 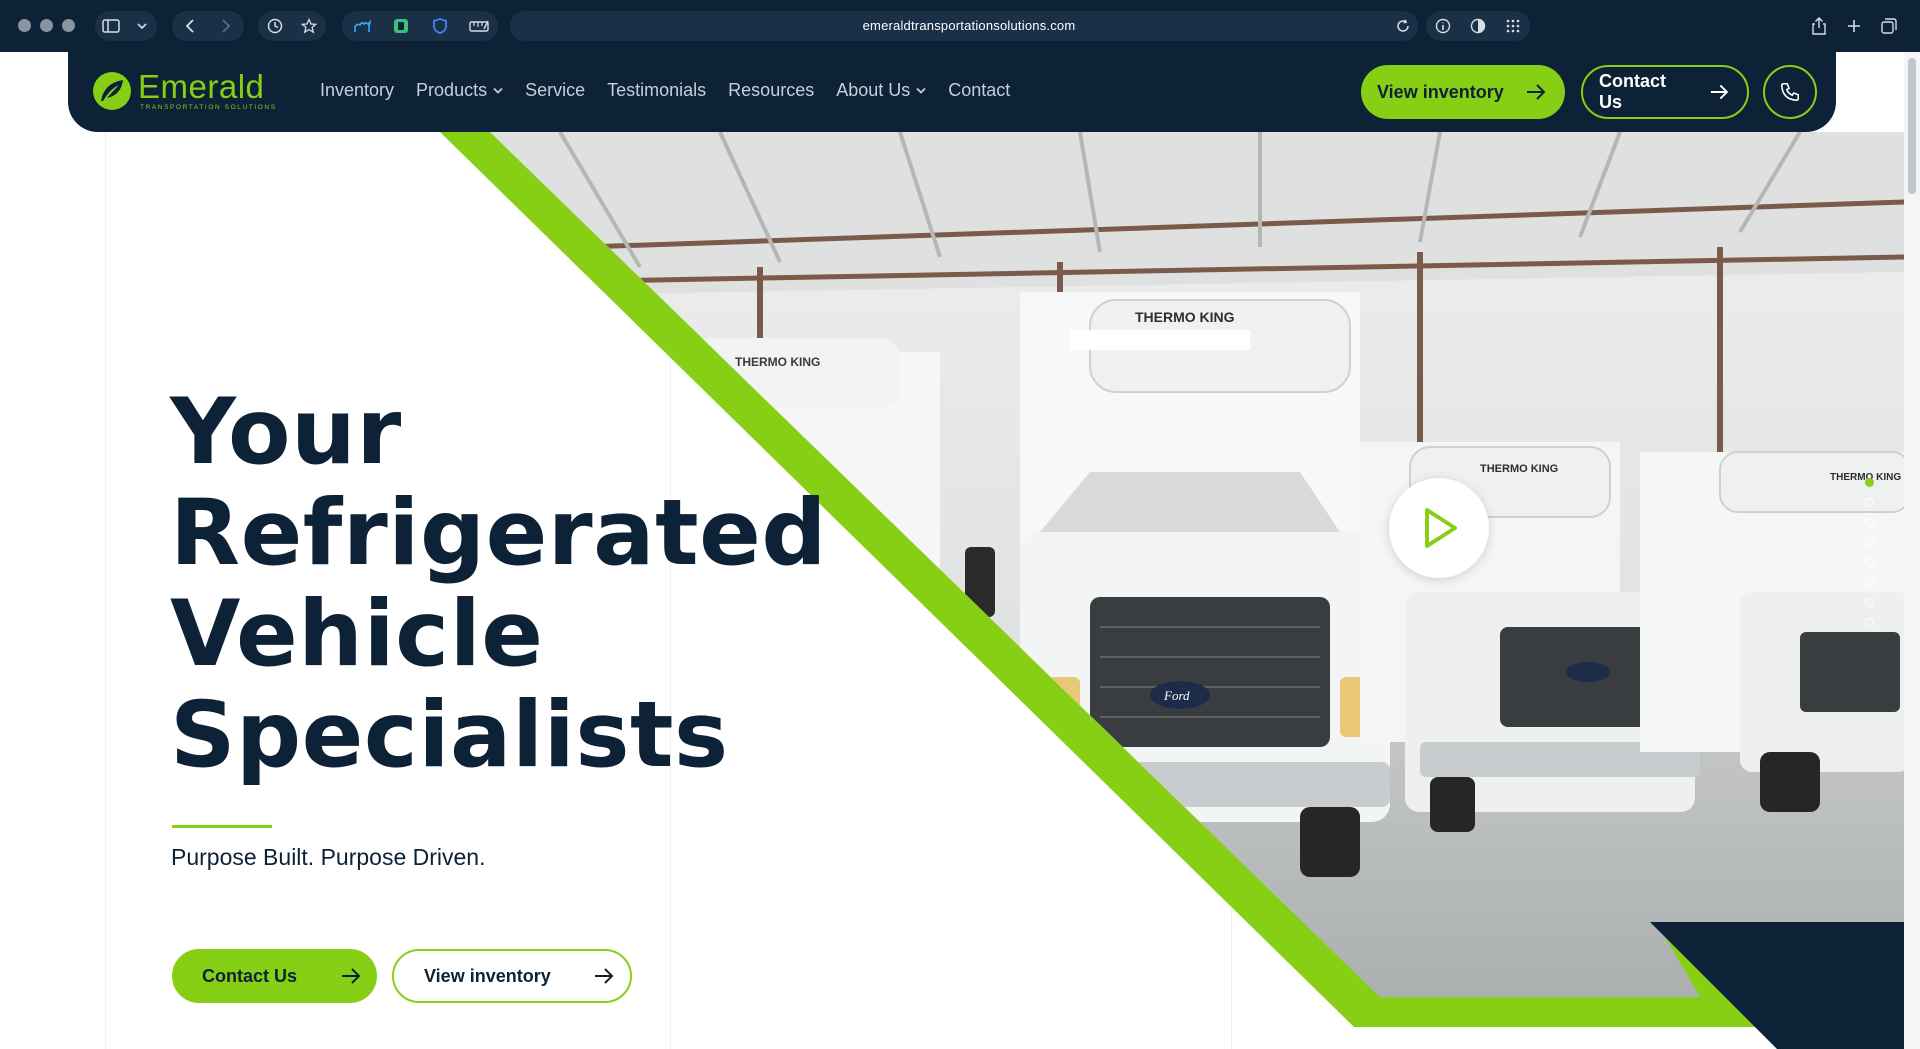 I want to click on headline-line: Refrigerated, so click(x=498, y=533).